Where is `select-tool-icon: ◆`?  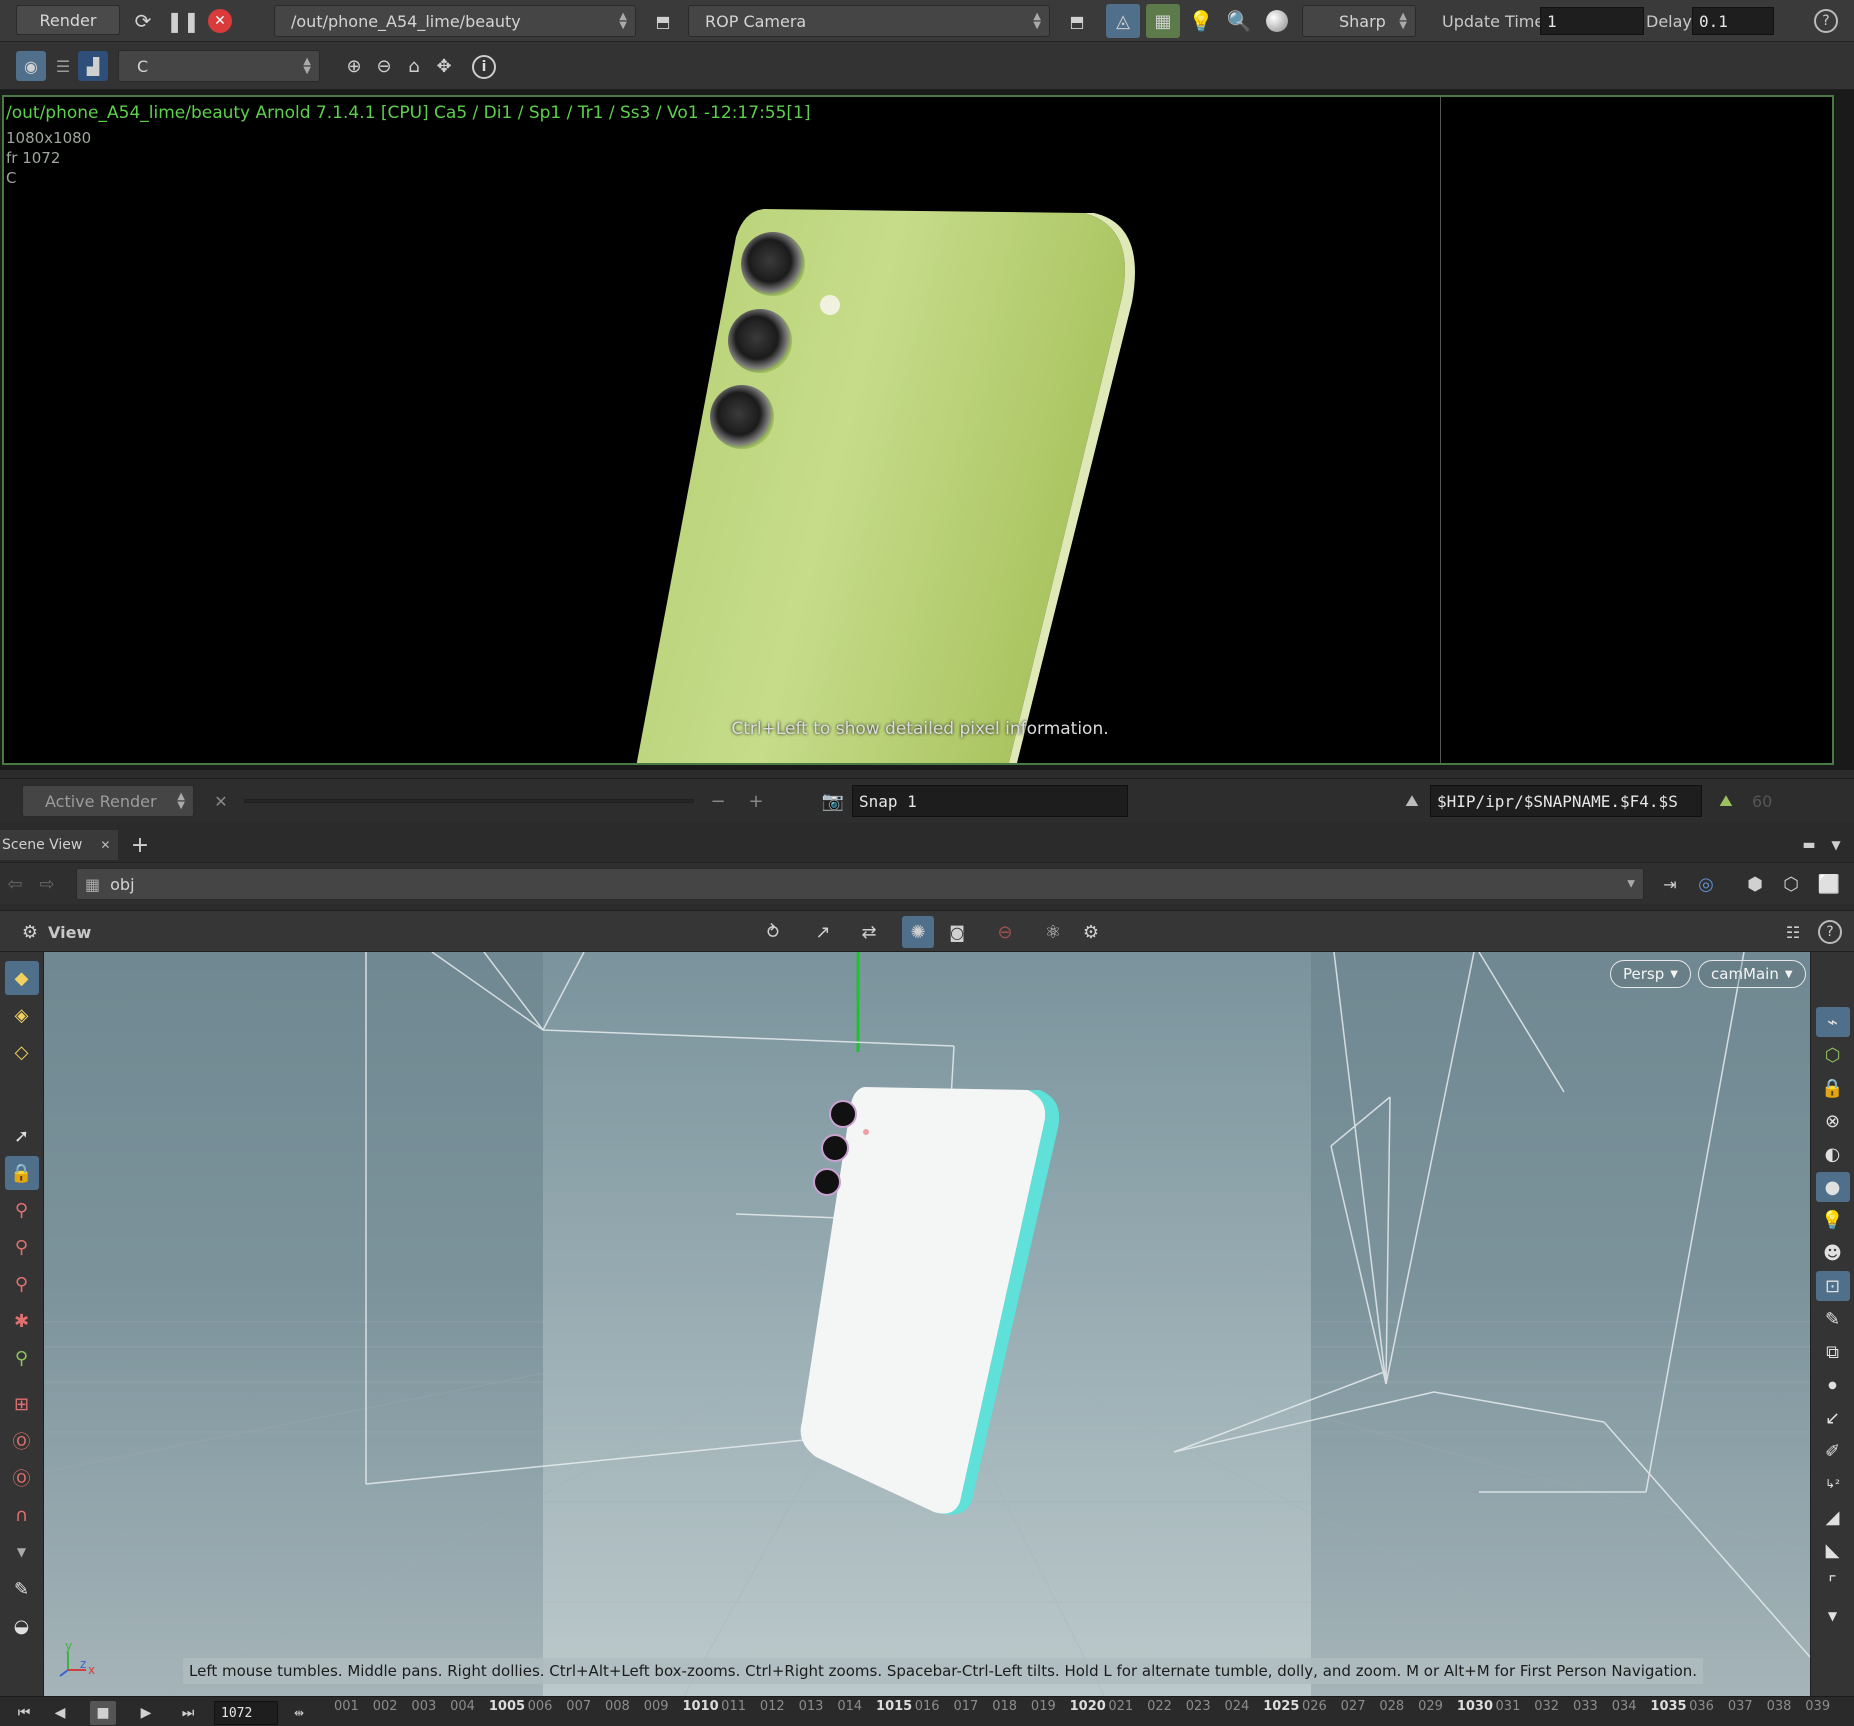 select-tool-icon: ◆ is located at coordinates (21, 978).